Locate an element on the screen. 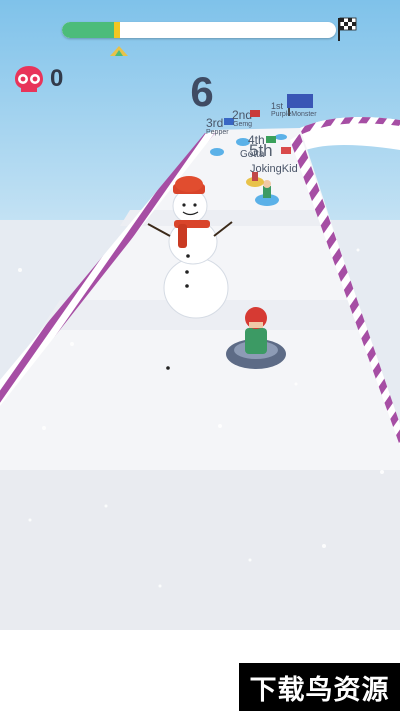 This screenshot has width=400, height=711. kill-count: 0 is located at coordinates (57, 78).